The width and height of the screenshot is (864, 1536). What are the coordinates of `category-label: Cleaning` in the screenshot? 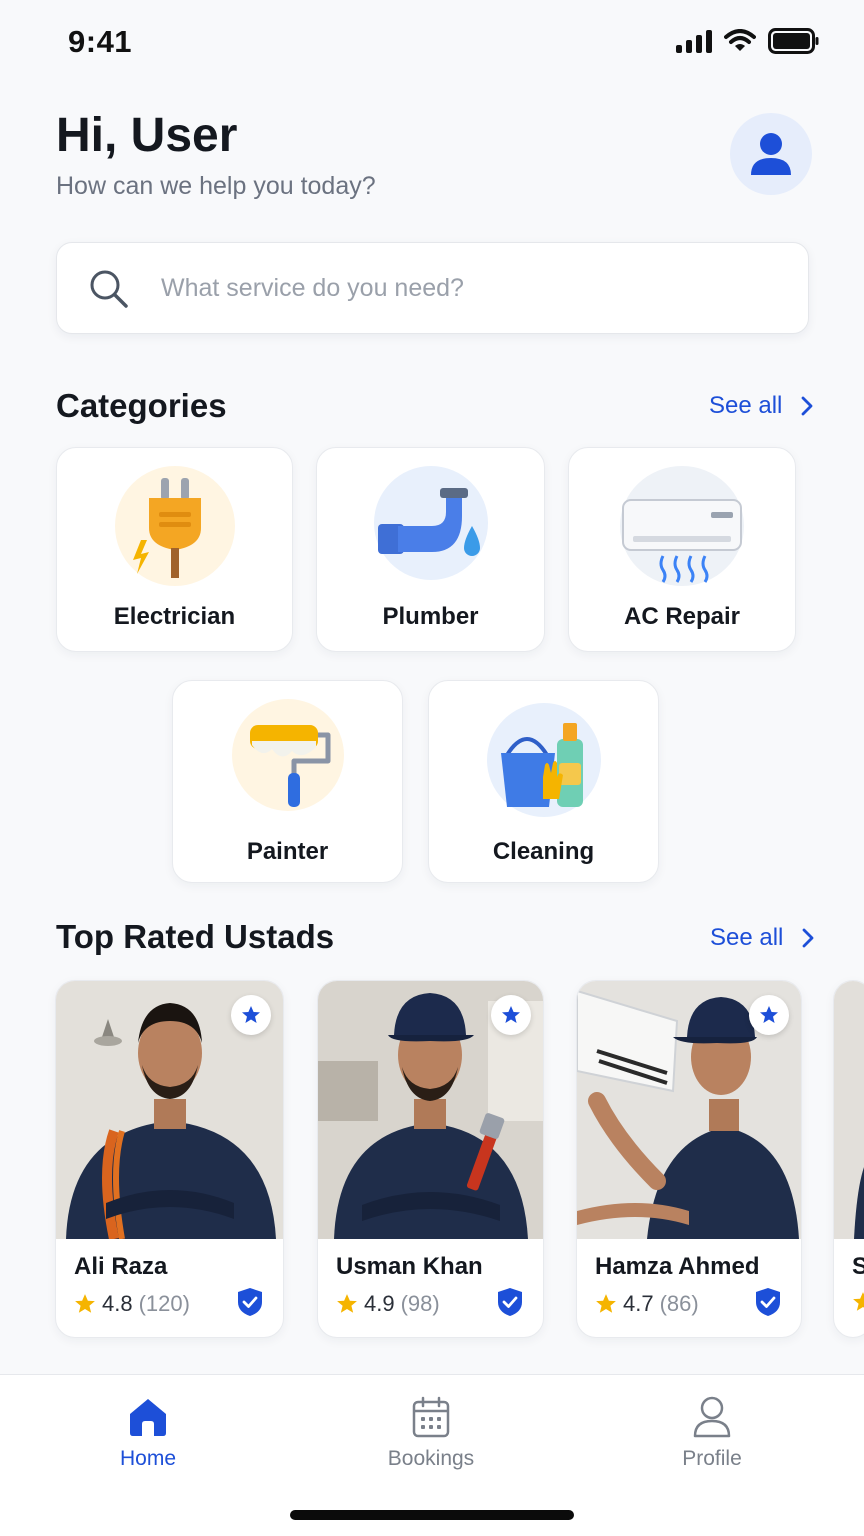 It's located at (543, 851).